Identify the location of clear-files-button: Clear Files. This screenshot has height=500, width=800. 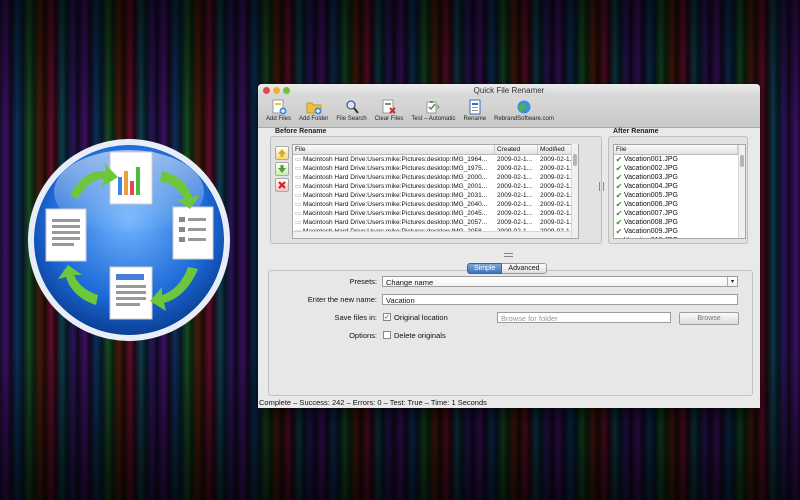
(389, 112).